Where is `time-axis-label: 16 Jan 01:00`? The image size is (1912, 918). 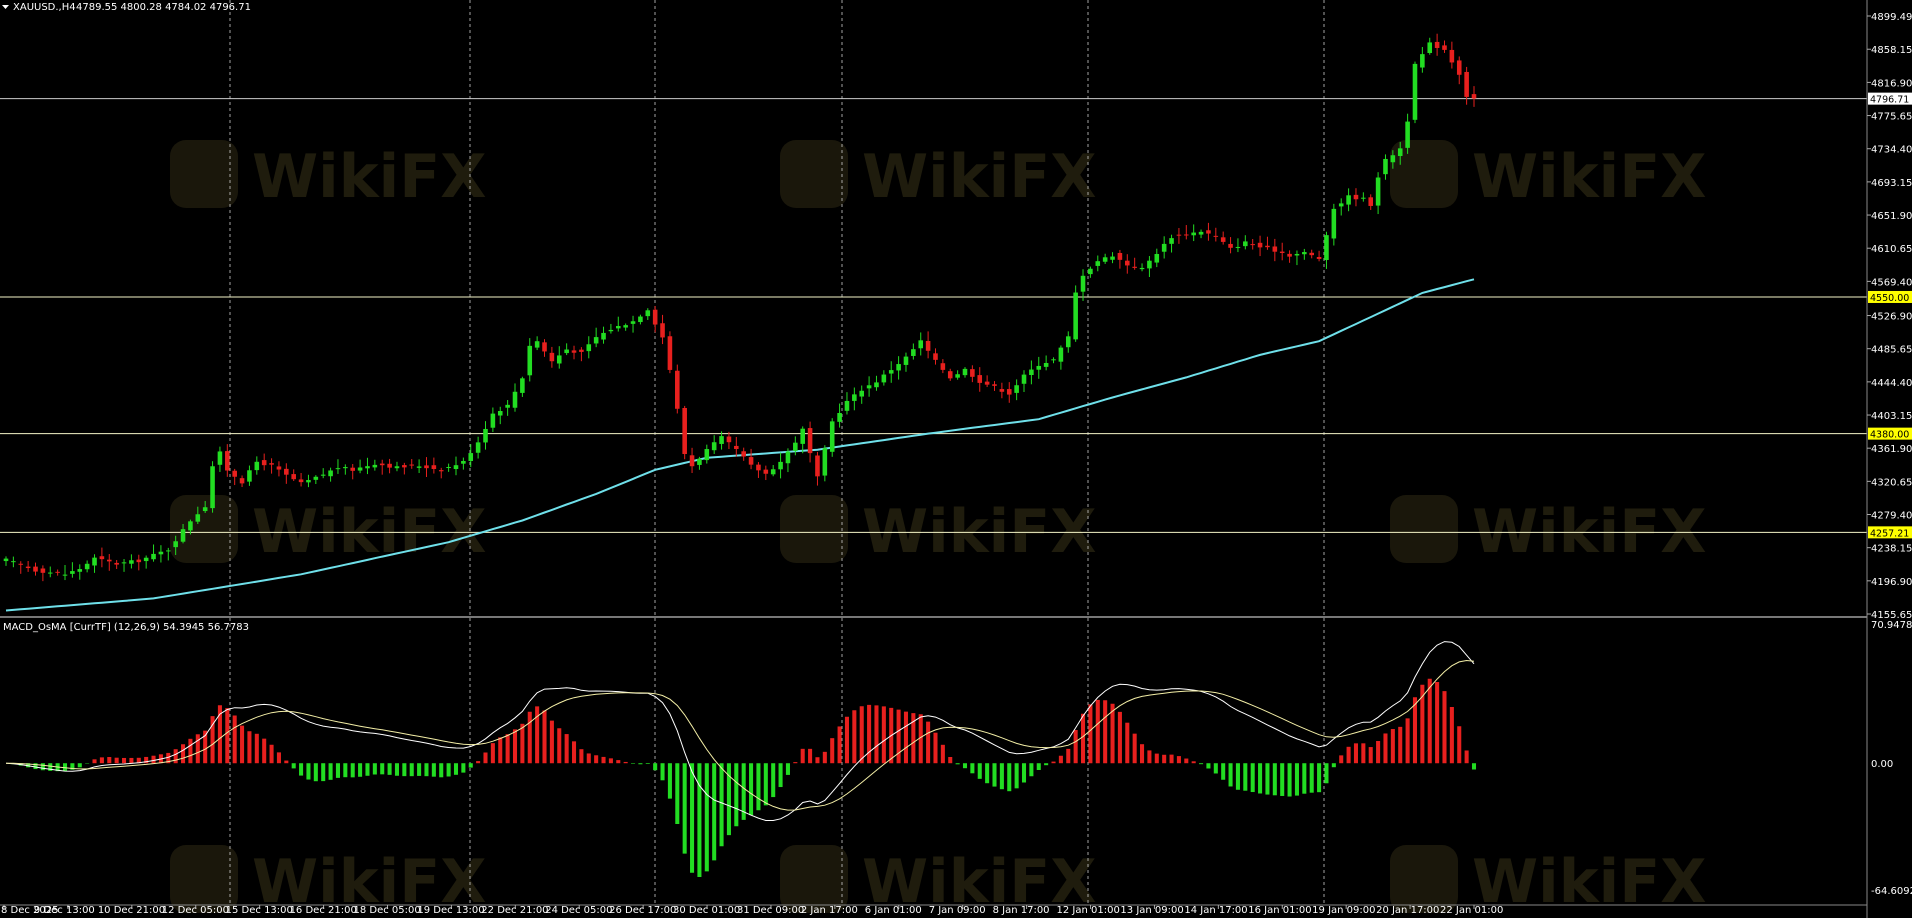 time-axis-label: 16 Jan 01:00 is located at coordinates (1279, 910).